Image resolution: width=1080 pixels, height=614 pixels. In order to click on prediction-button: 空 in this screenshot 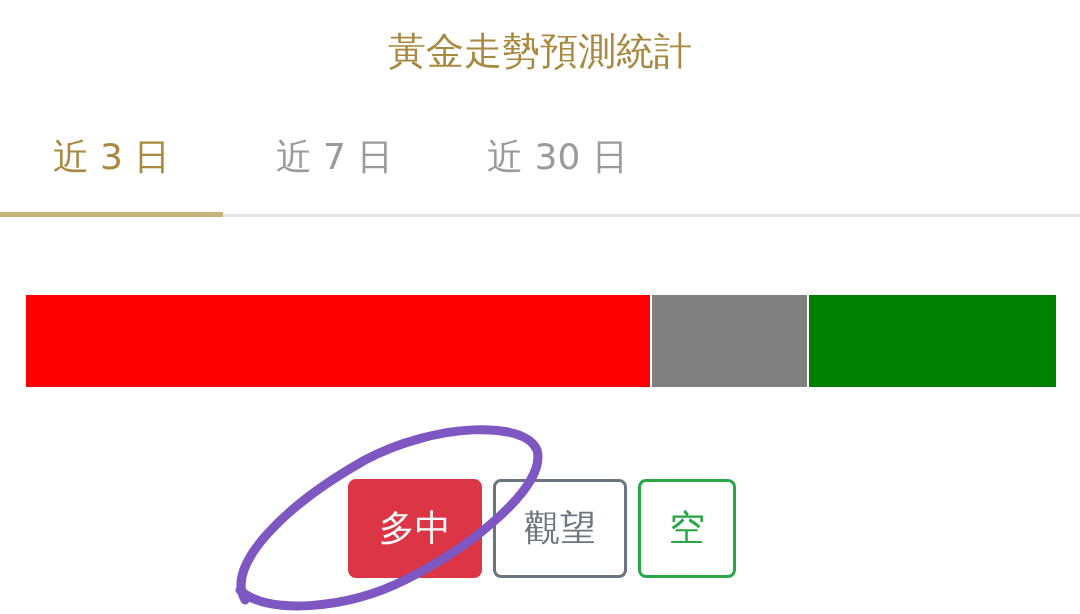, I will do `click(687, 528)`.